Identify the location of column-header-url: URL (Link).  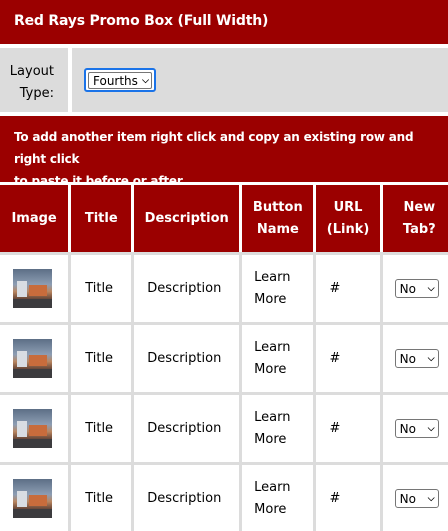
(346, 217).